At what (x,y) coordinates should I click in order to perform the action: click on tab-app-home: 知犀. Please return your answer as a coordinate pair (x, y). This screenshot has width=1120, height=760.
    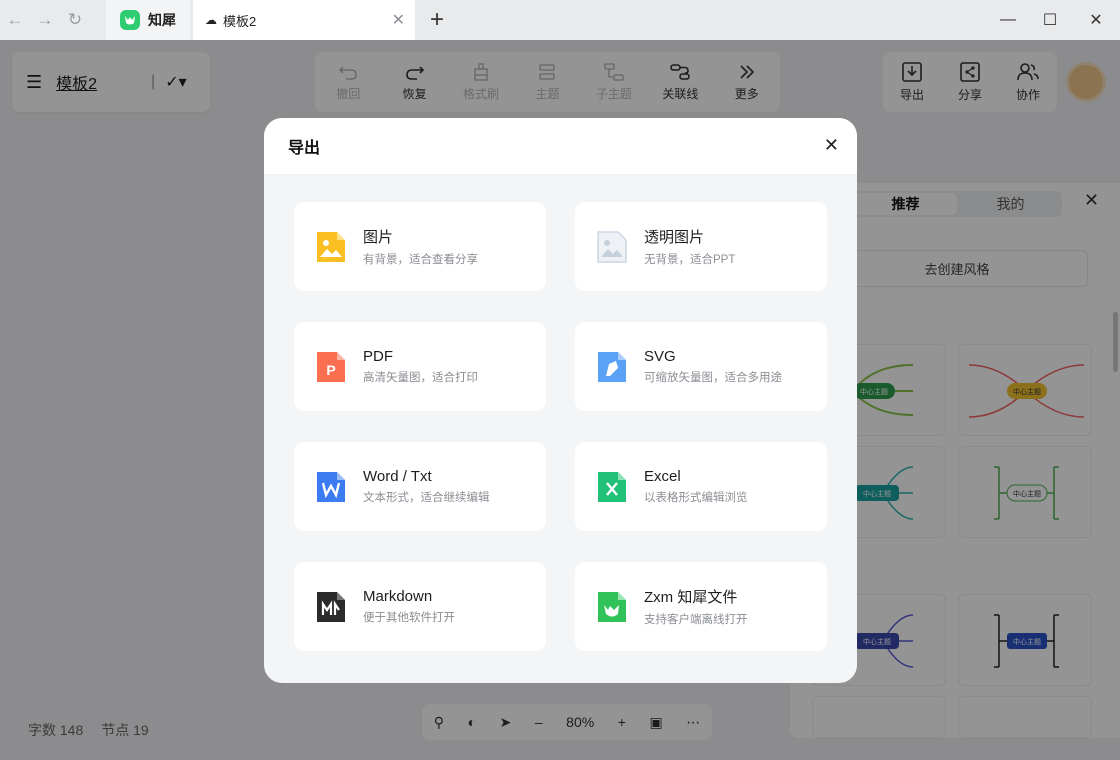
    Looking at the image, I should click on (148, 20).